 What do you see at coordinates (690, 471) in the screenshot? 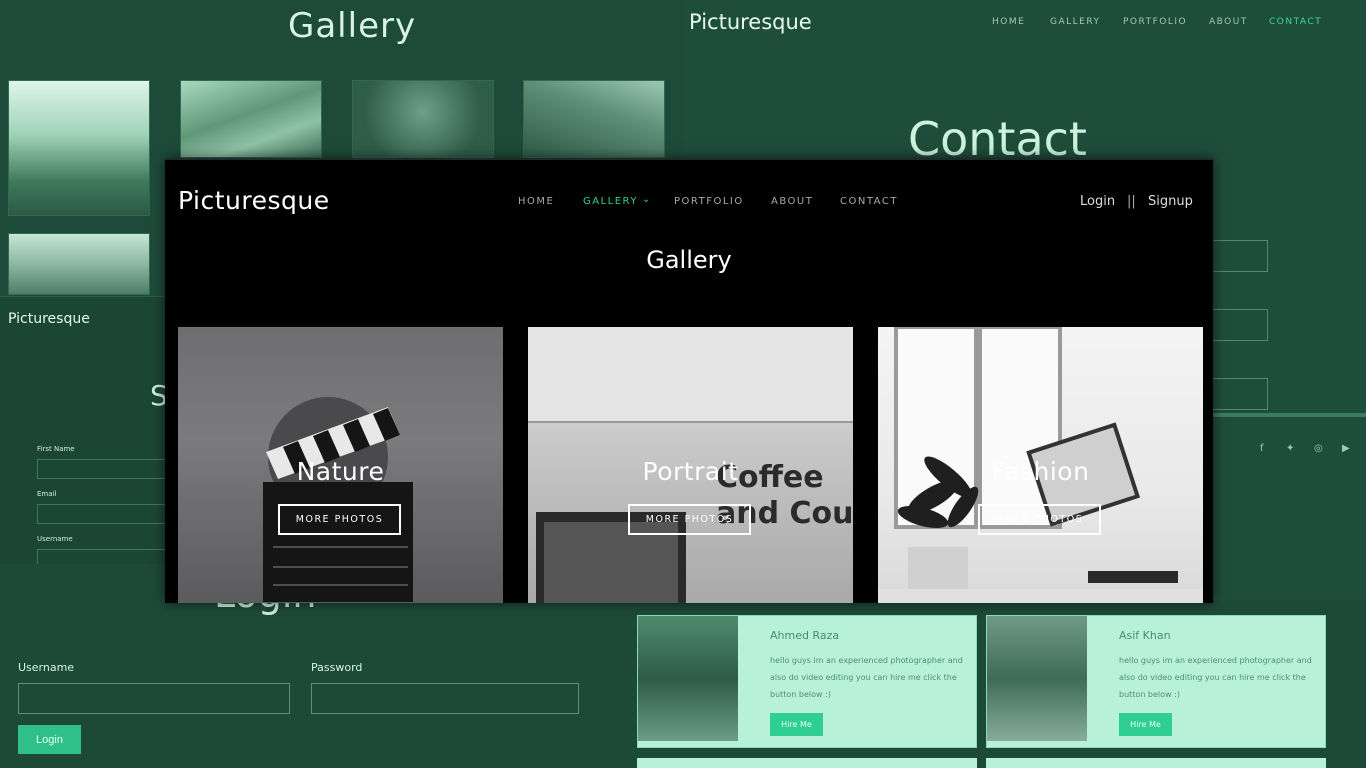
I see `category-caption: Portrait` at bounding box center [690, 471].